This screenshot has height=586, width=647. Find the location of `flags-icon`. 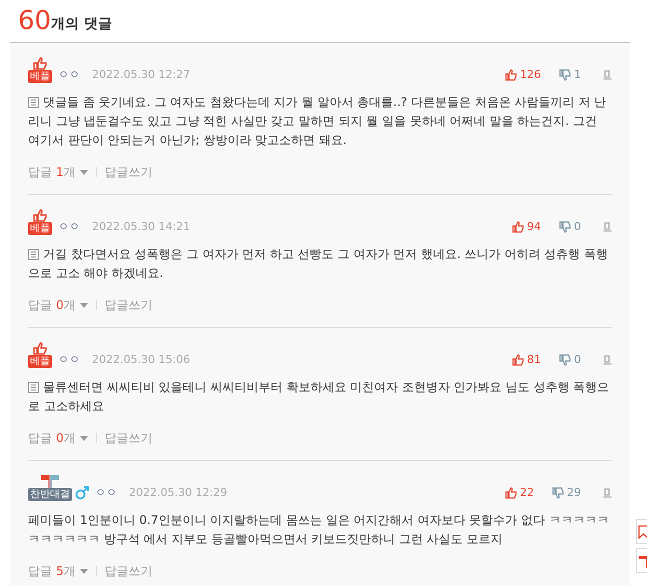

flags-icon is located at coordinates (50, 481).